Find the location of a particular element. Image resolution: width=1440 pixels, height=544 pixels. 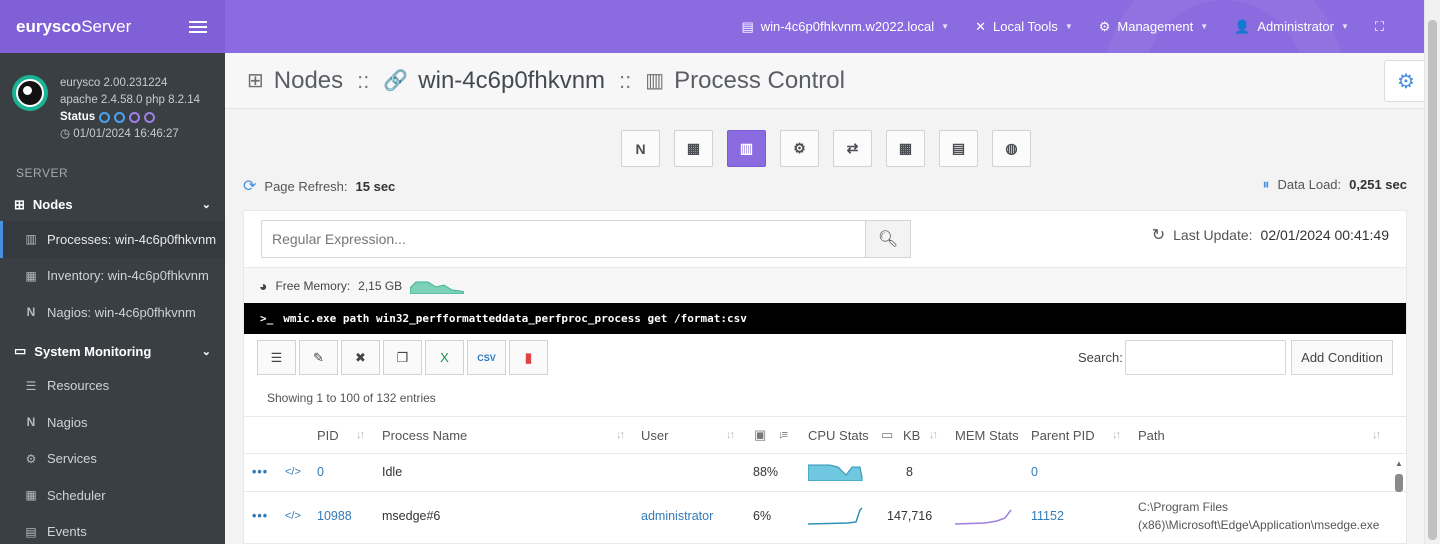

nav-group-system-monitoring: ▭ System Monitoring ⌄ is located at coordinates (112, 351).